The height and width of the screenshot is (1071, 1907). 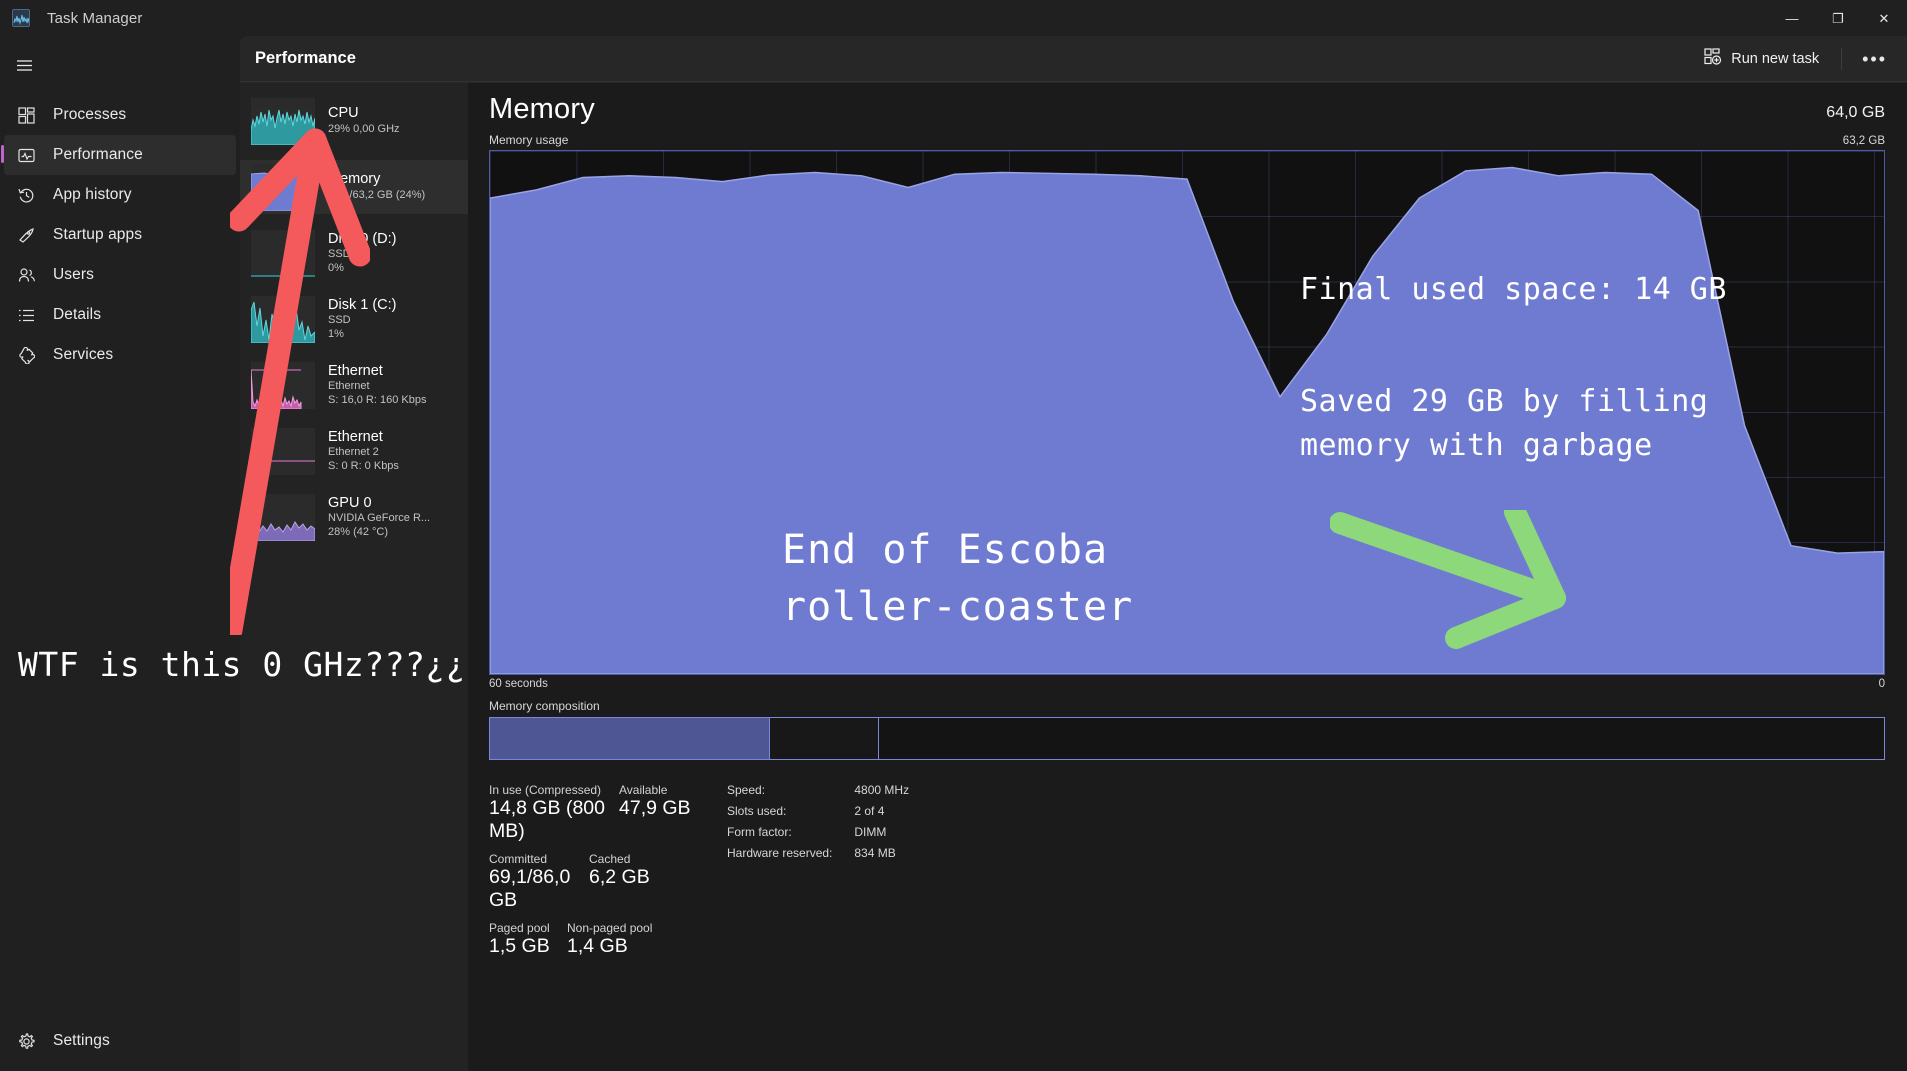 I want to click on cpu-mini-graph, so click(x=283, y=121).